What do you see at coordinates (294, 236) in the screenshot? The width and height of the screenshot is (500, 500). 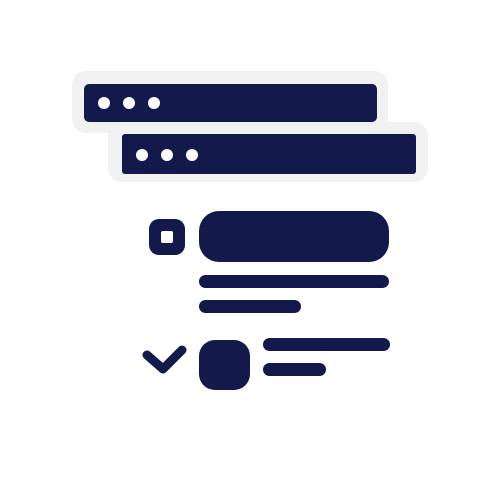 I see `item-title-bar` at bounding box center [294, 236].